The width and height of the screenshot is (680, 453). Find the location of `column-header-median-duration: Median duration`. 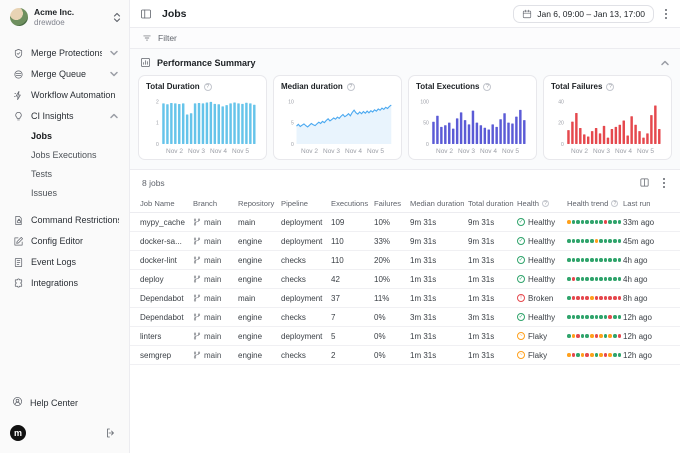

column-header-median-duration: Median duration is located at coordinates (439, 203).